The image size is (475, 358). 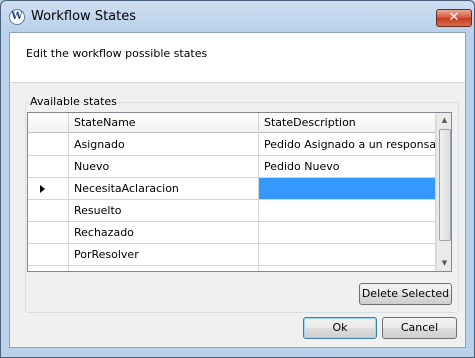 I want to click on table-row: Resuelto, so click(x=232, y=211).